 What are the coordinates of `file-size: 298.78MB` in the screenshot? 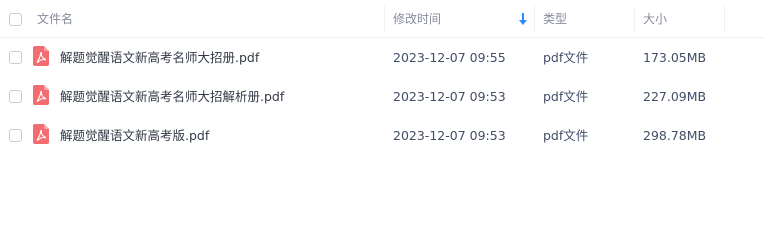 It's located at (675, 135).